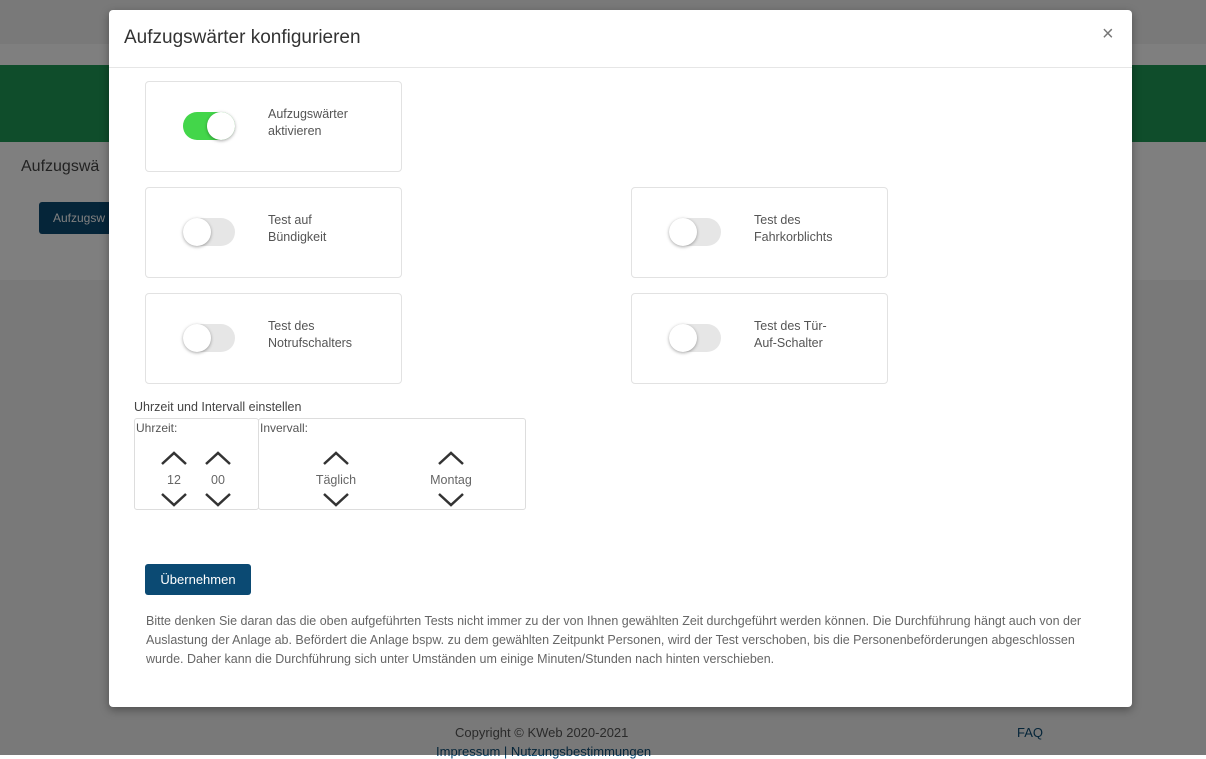 The height and width of the screenshot is (759, 1206). I want to click on activate-toggle, so click(209, 126).